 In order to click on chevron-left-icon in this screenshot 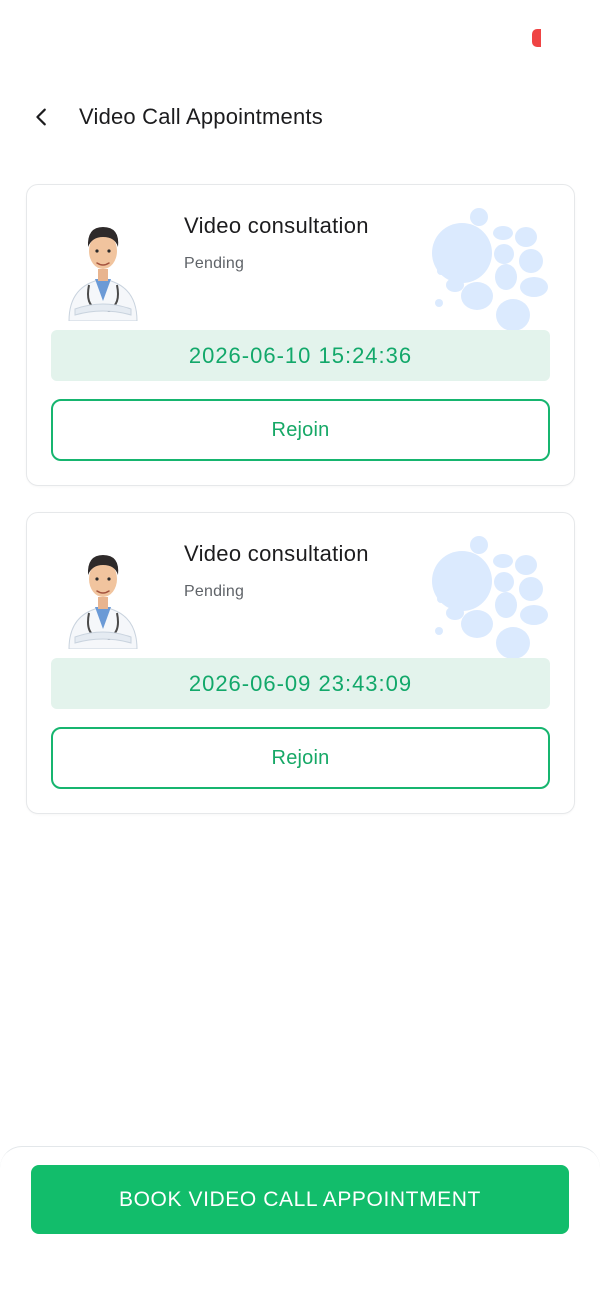, I will do `click(41, 117)`.